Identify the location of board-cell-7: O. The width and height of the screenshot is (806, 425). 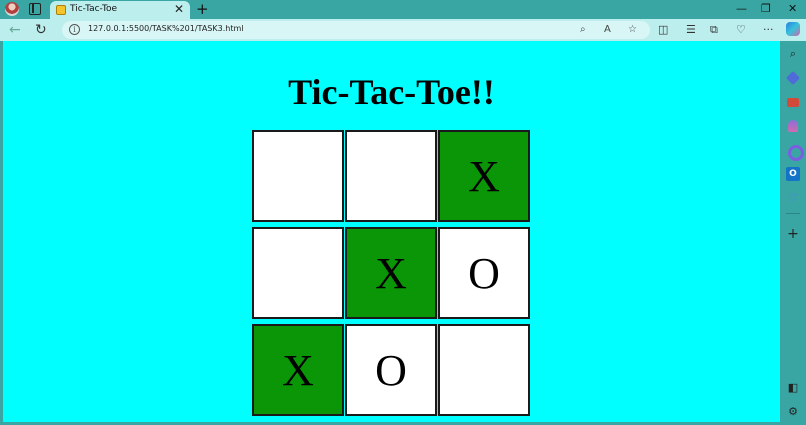
(391, 370).